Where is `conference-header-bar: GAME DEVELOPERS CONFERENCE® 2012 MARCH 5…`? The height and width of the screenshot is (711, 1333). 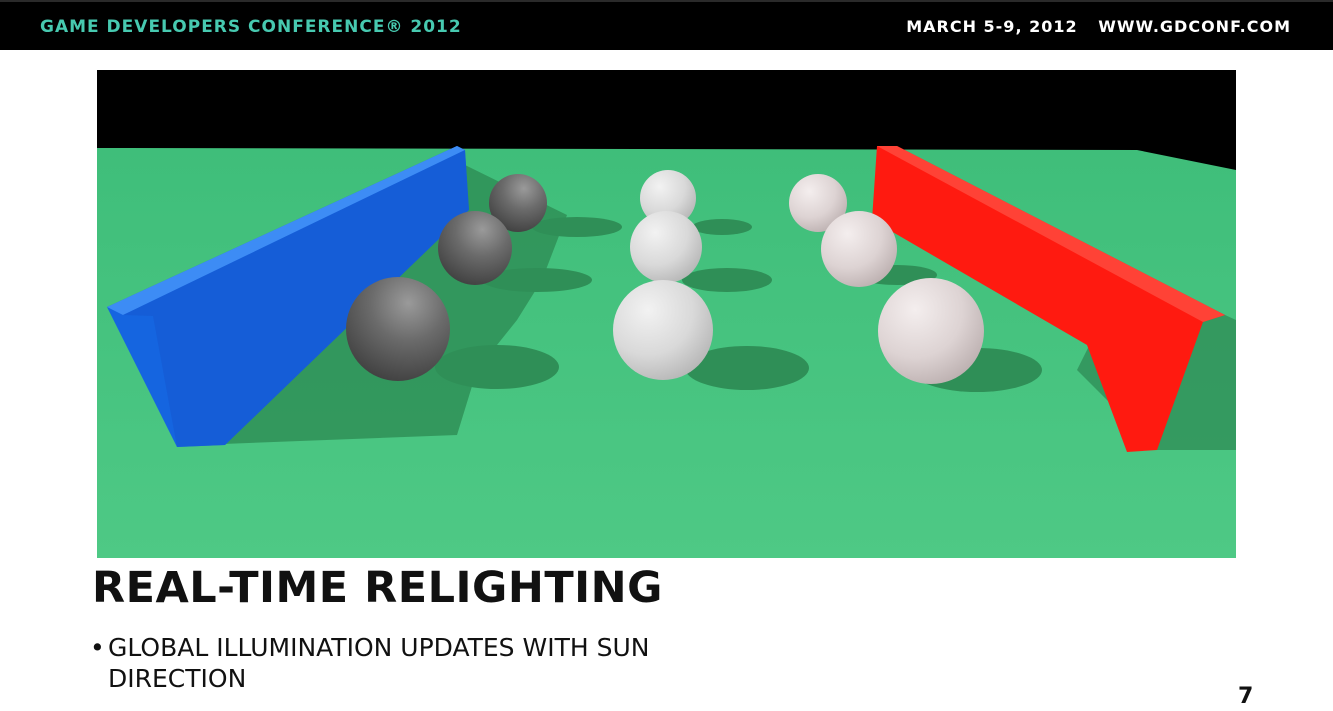
conference-header-bar: GAME DEVELOPERS CONFERENCE® 2012 MARCH 5… is located at coordinates (666, 25).